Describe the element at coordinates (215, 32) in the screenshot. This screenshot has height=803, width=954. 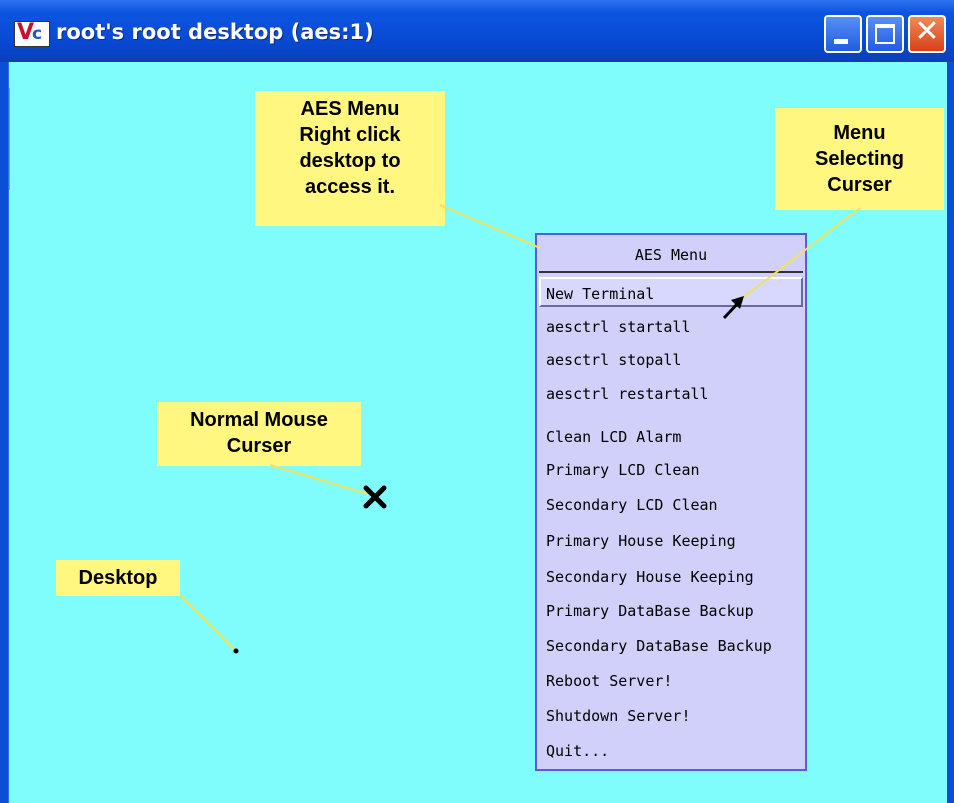
I see `window-title: root's root desktop (aes:1)` at that location.